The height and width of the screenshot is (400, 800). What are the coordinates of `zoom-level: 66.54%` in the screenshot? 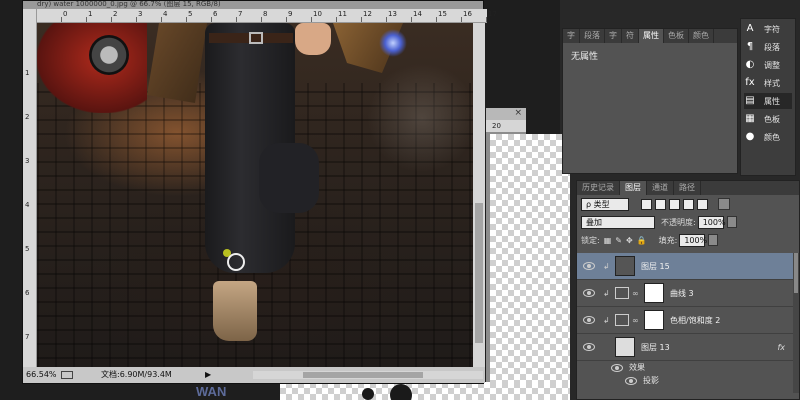 It's located at (41, 375).